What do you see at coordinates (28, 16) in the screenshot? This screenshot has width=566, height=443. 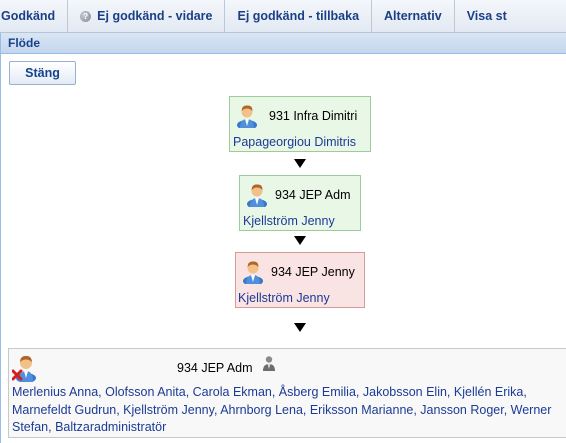 I see `approved-label: Godkänd` at bounding box center [28, 16].